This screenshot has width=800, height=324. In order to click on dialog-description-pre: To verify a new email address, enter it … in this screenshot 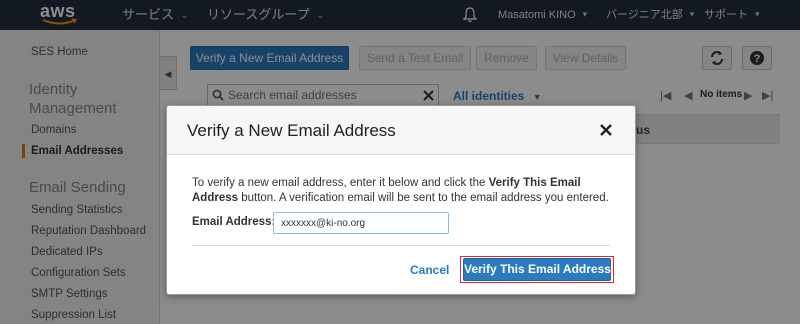, I will do `click(340, 183)`.